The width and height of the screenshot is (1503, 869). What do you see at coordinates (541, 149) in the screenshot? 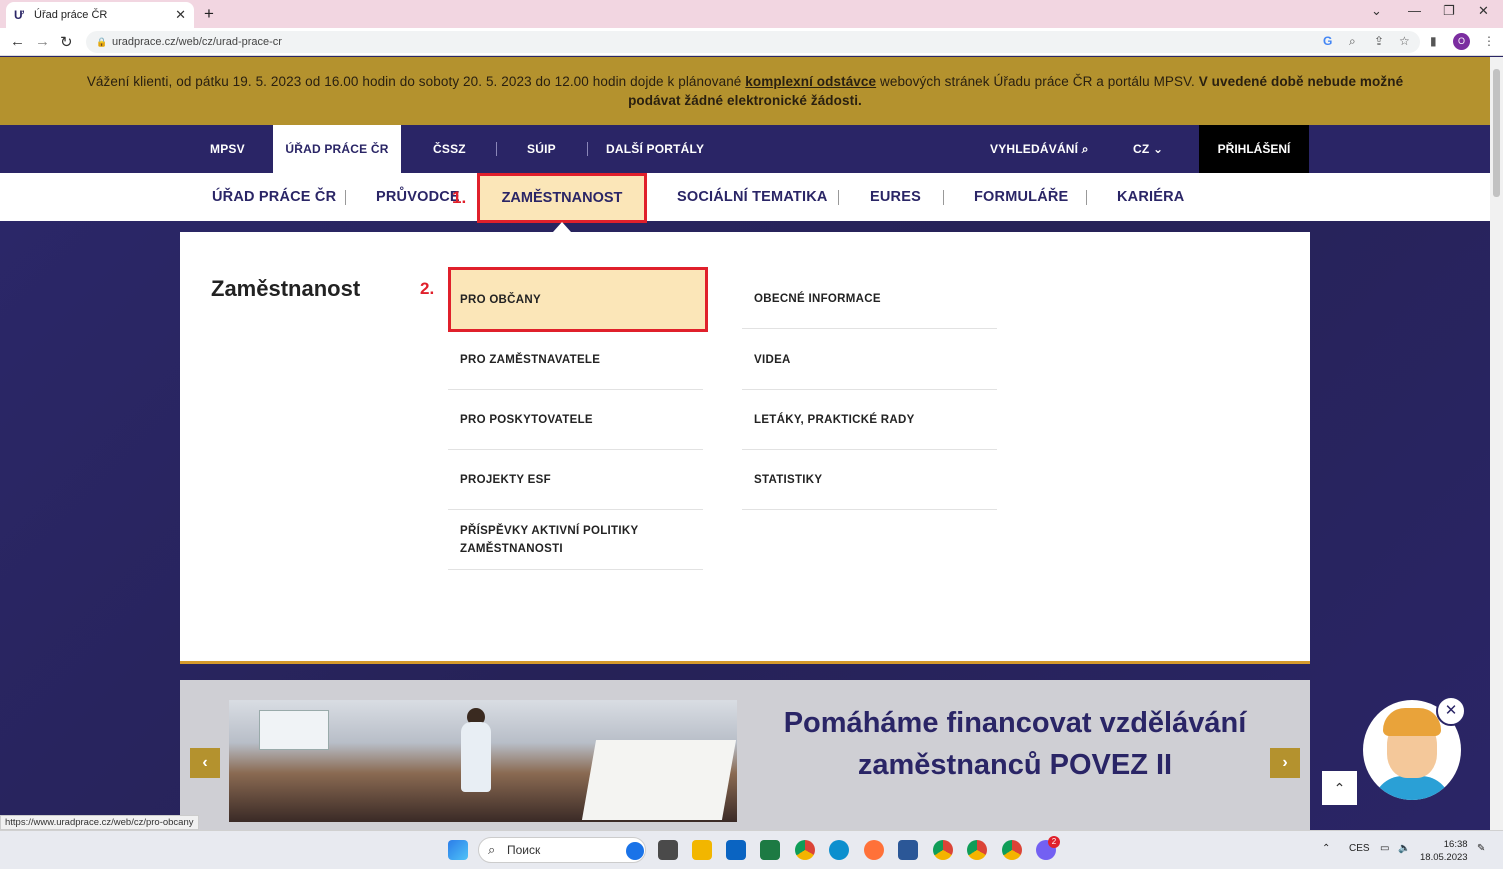
I see `topnav-suip: SÚIP` at bounding box center [541, 149].